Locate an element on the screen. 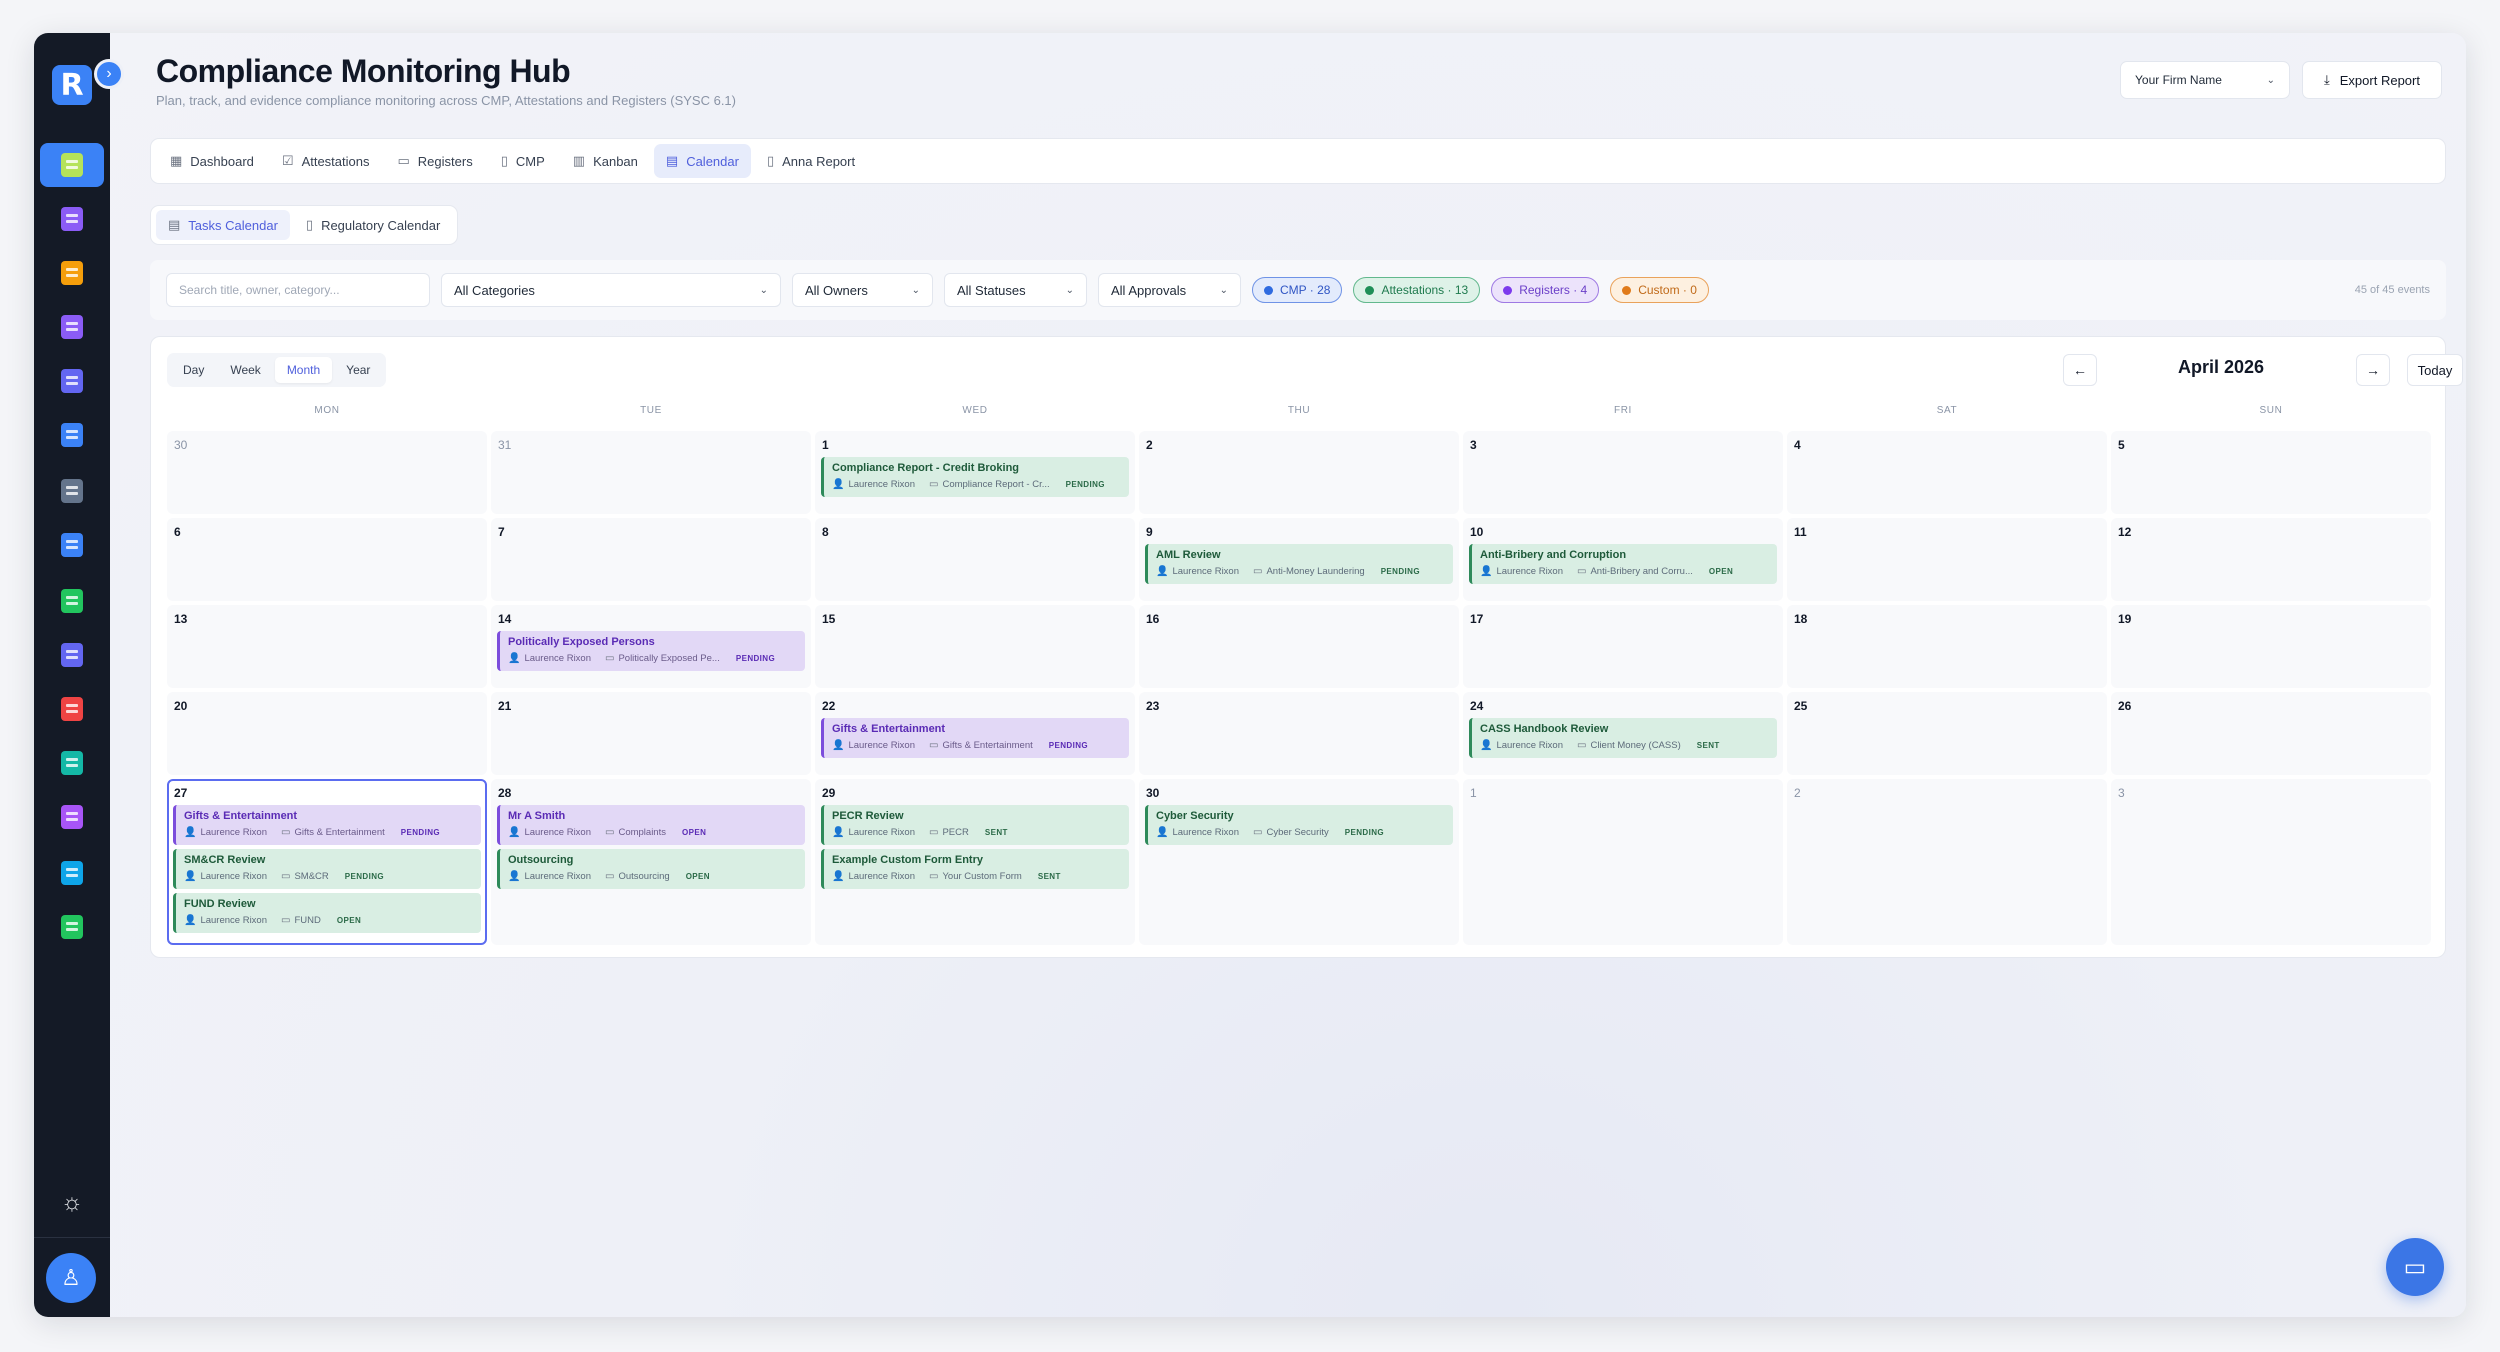 Image resolution: width=2500 pixels, height=1352 pixels. sidebar-item-policy-doc is located at coordinates (72, 219).